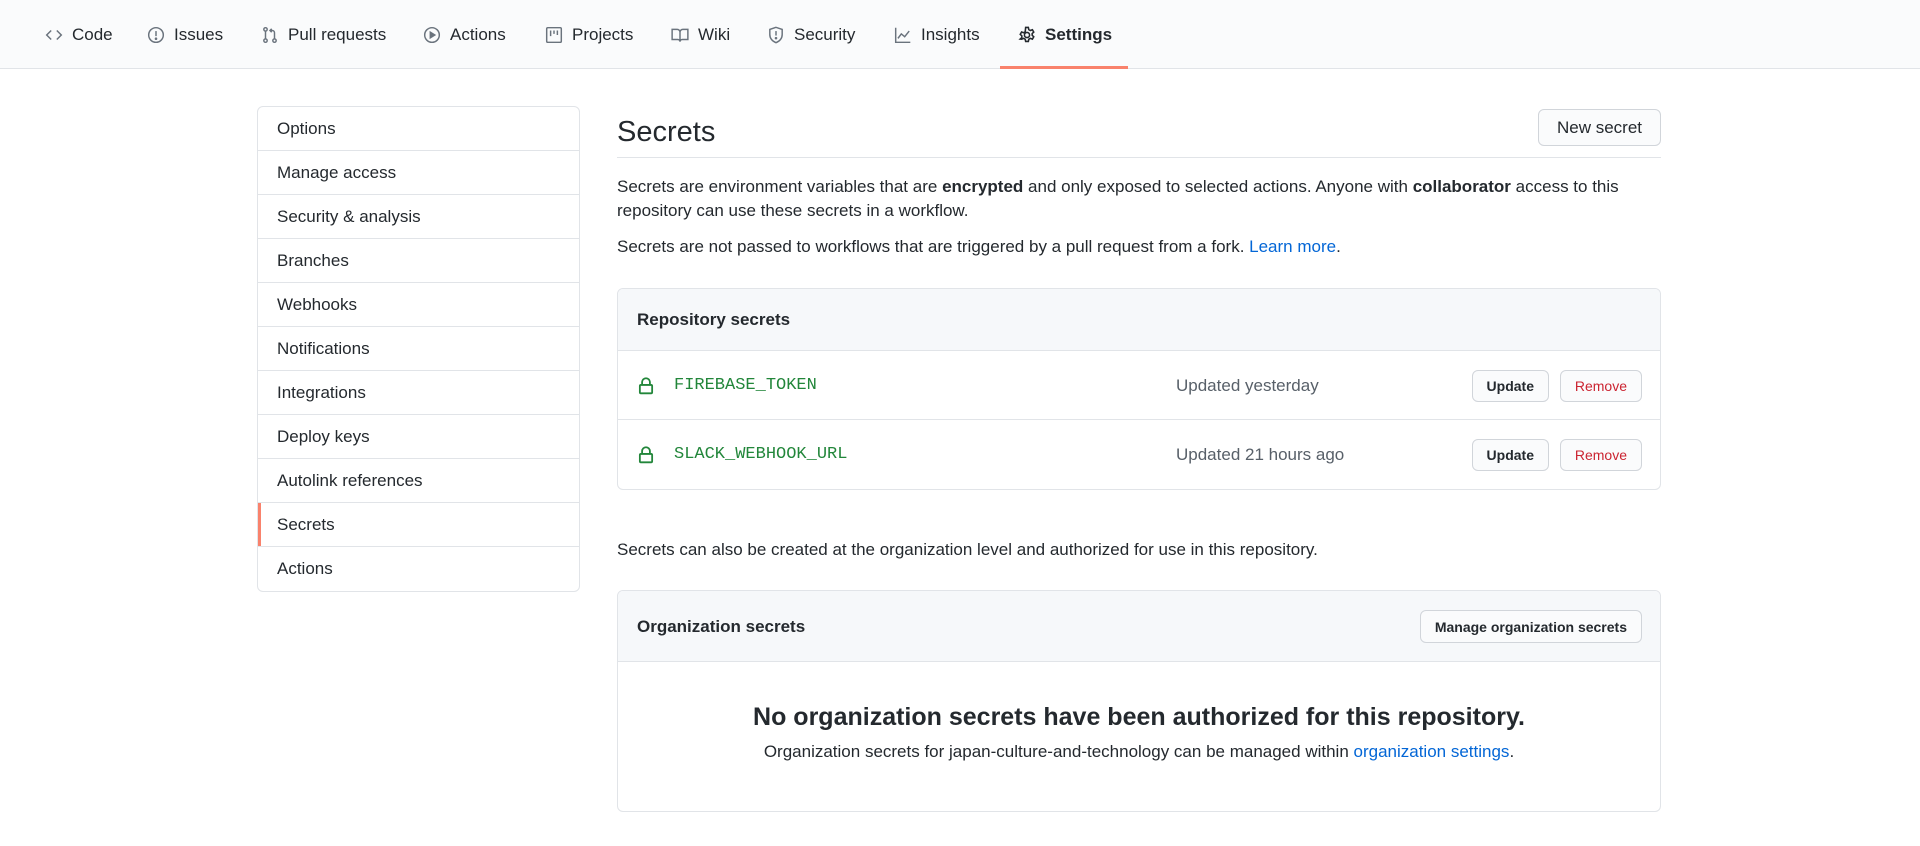 This screenshot has width=1920, height=846. Describe the element at coordinates (983, 186) in the screenshot. I see `desc-bold-encrypted: encrypted` at that location.